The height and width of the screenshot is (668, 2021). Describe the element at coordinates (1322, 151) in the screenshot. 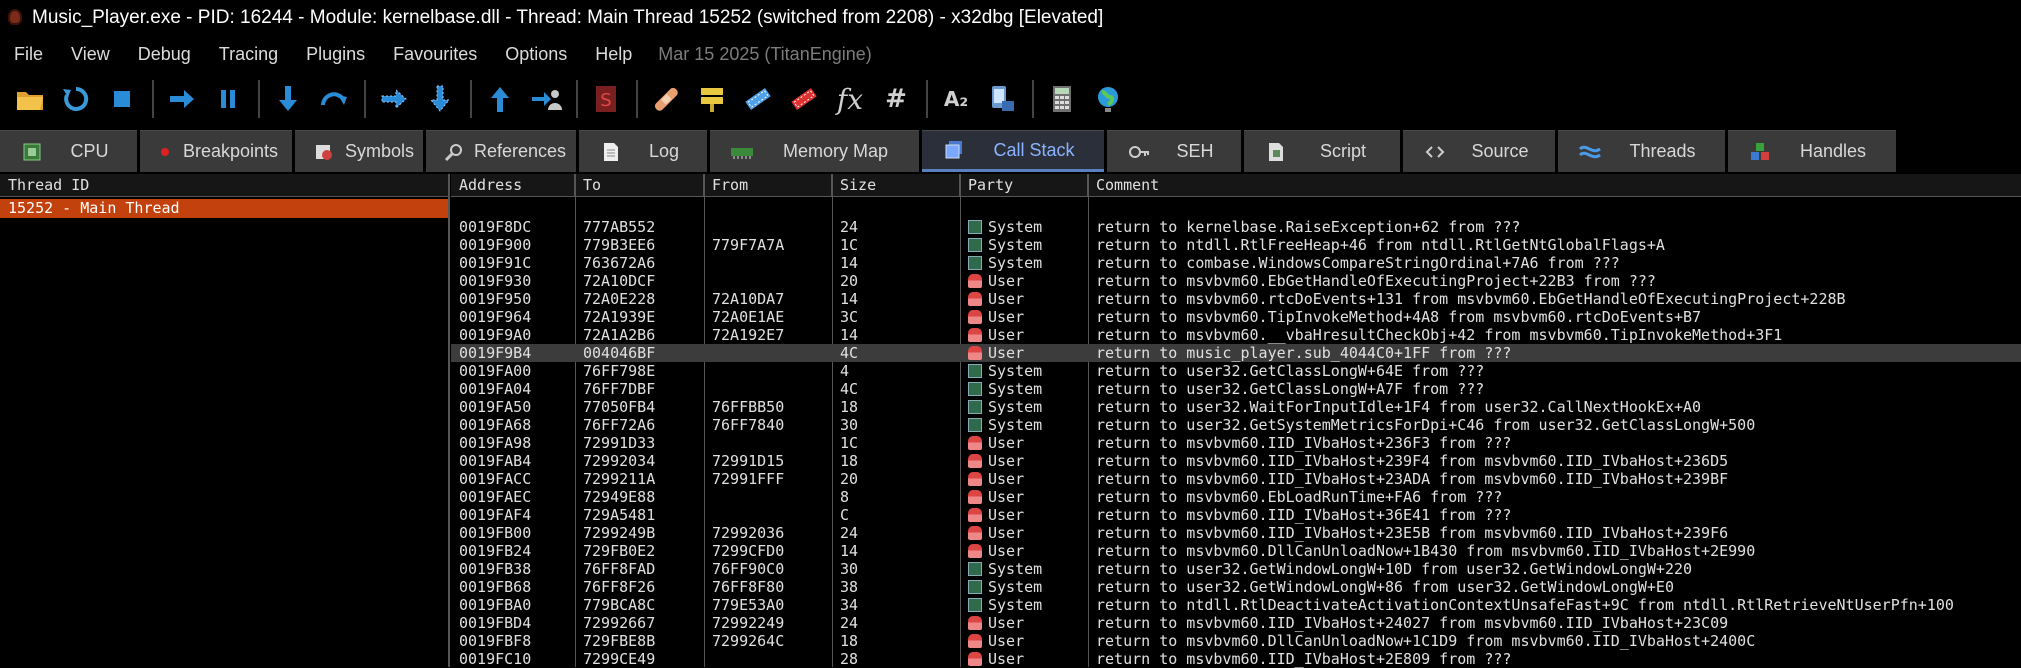

I see `tab-script: Script` at that location.